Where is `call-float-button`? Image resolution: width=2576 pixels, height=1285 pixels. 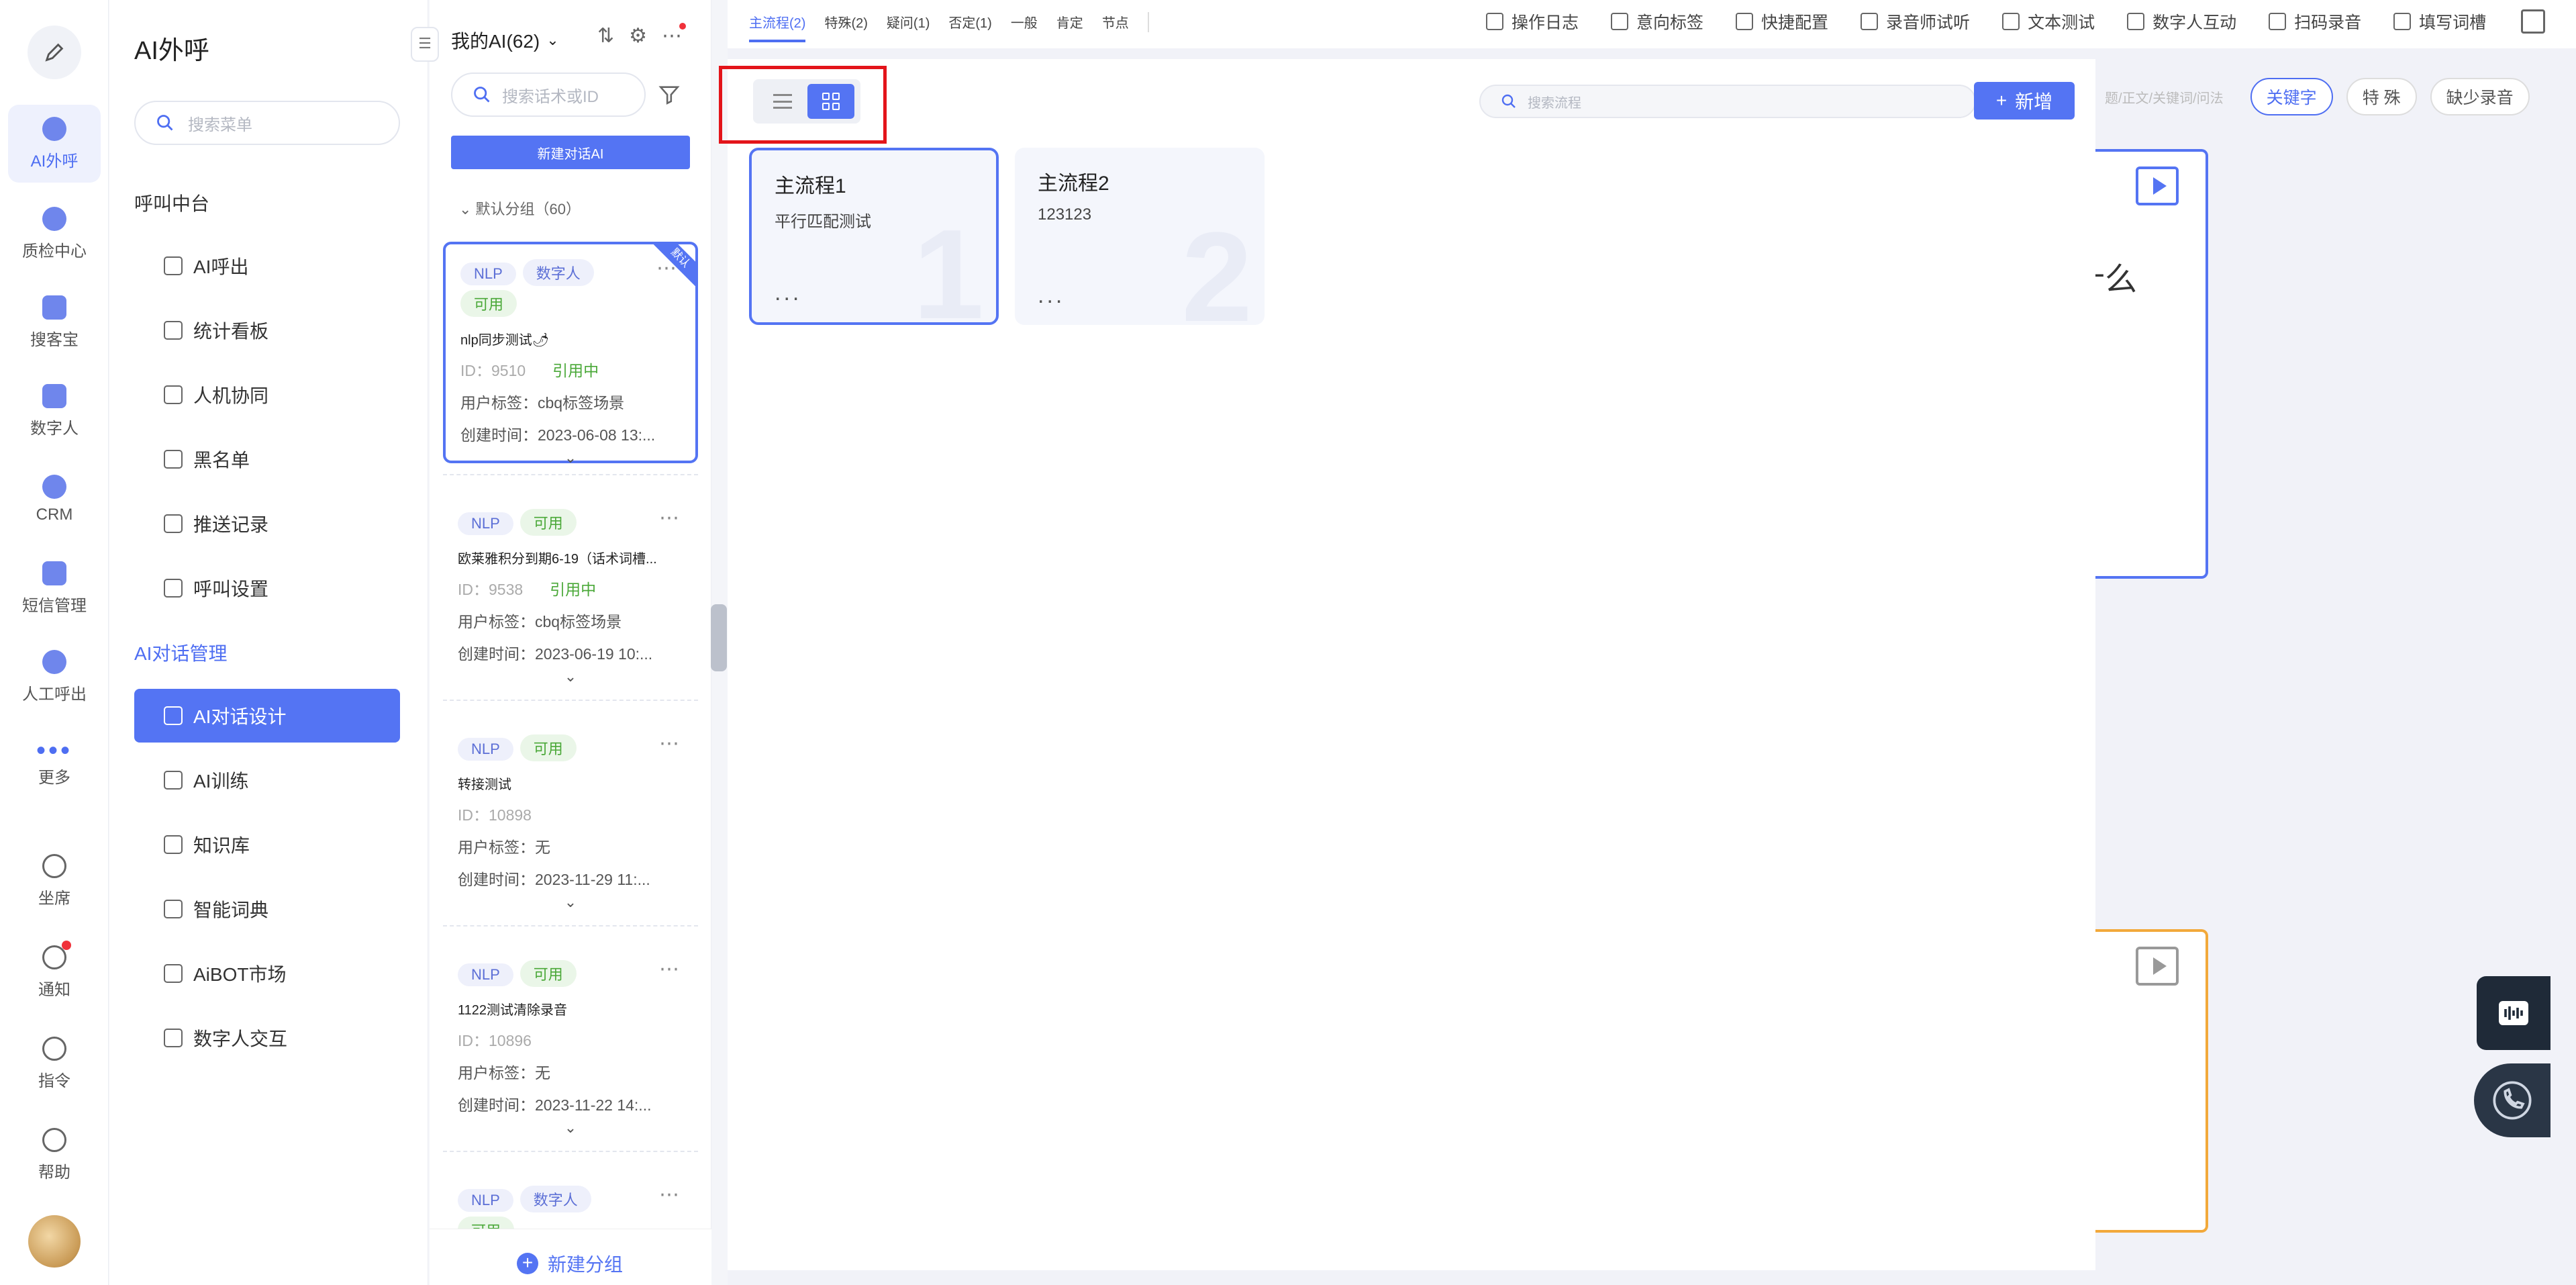
call-float-button is located at coordinates (2512, 1100).